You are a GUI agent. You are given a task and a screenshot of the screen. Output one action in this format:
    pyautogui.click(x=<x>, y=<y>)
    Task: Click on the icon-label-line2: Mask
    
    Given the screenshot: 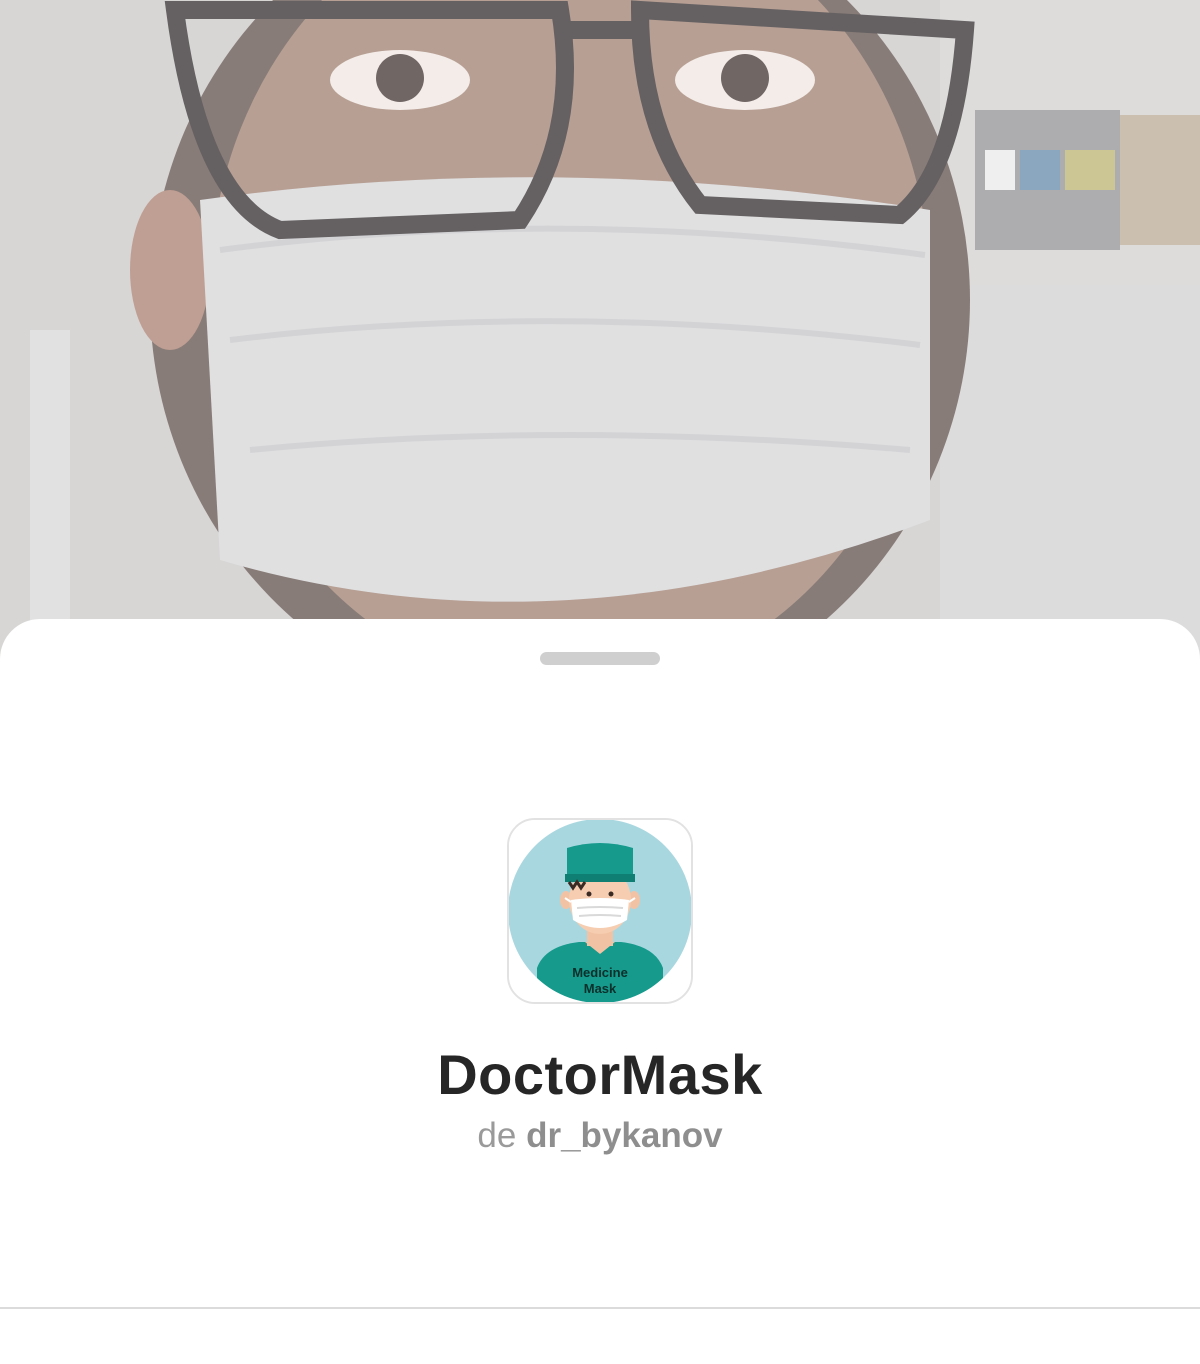 What is the action you would take?
    pyautogui.click(x=600, y=988)
    